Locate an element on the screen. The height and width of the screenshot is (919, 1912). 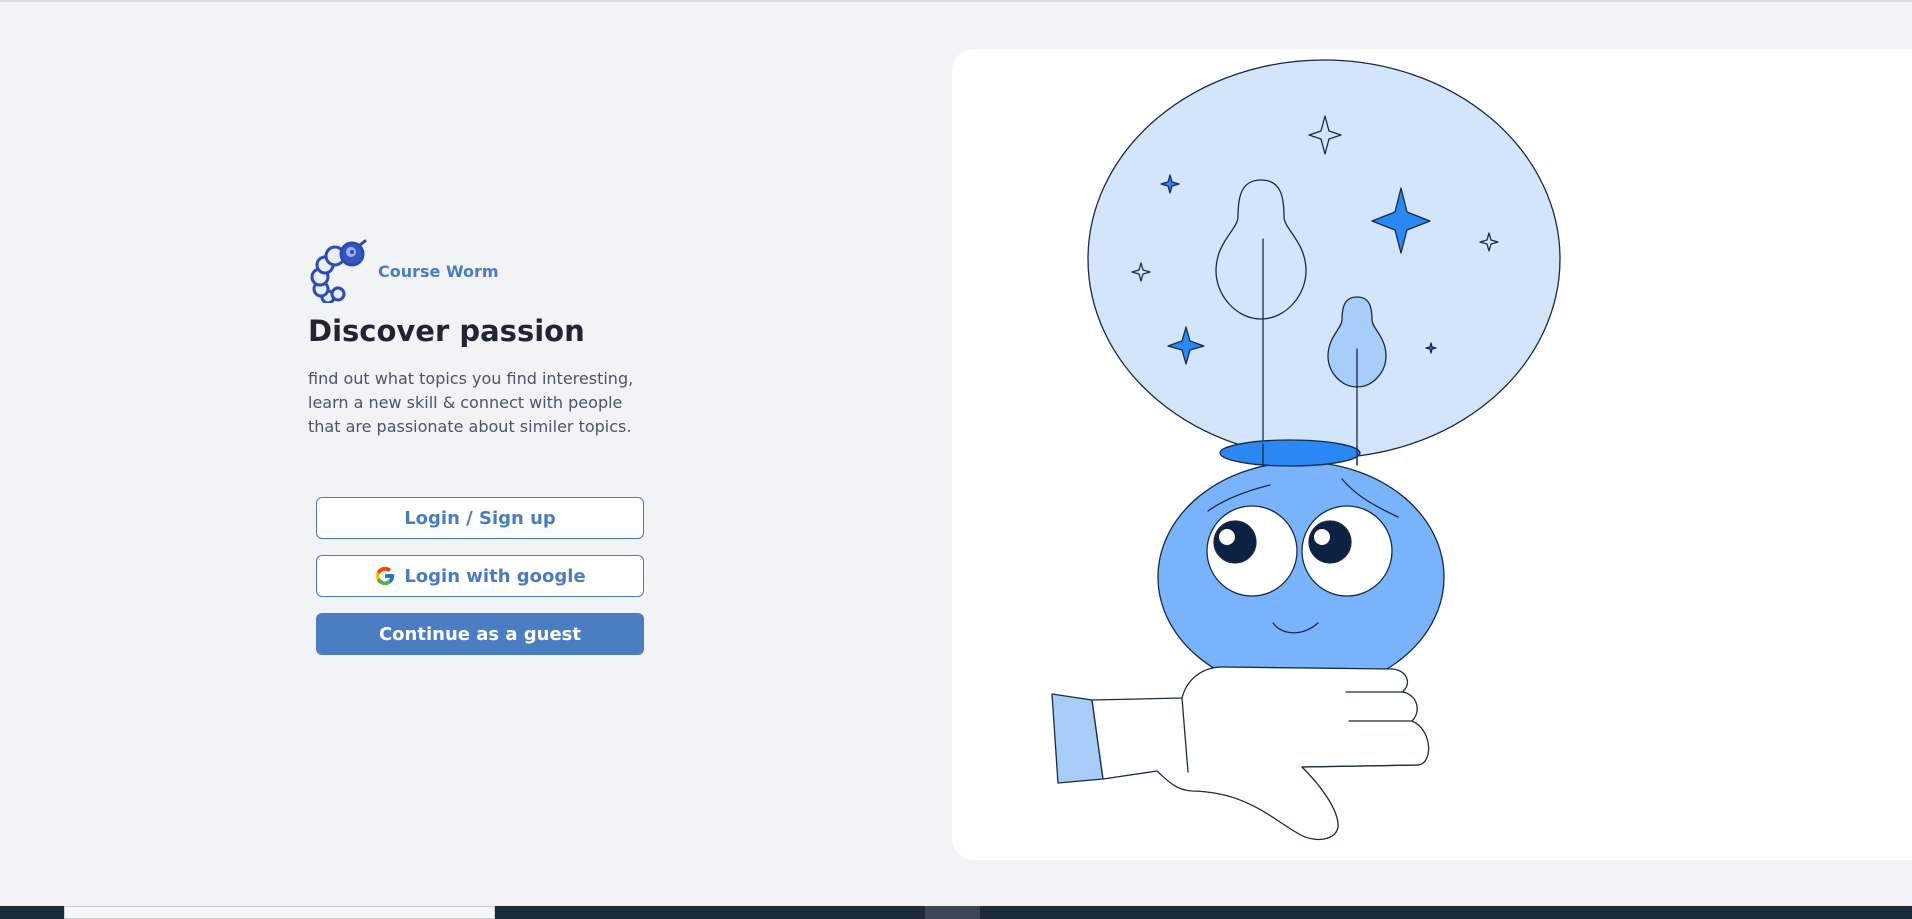
login-google-button: Login with google is located at coordinates (480, 576).